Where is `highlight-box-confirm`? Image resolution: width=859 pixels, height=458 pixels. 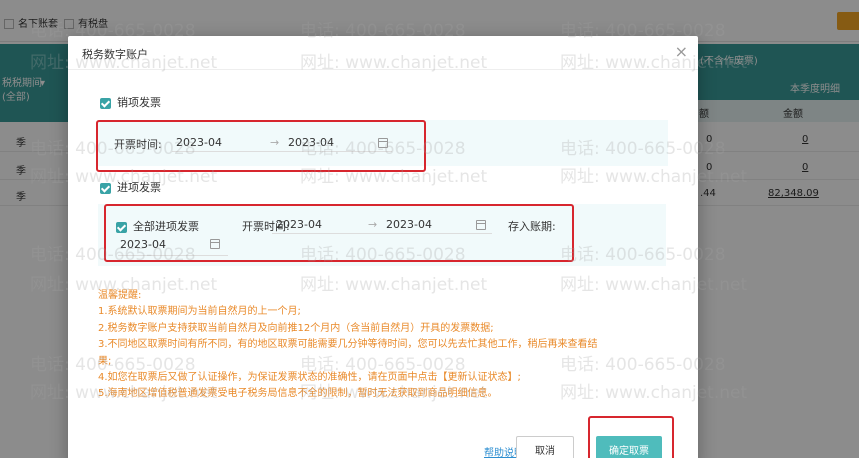
highlight-box-confirm is located at coordinates (631, 437).